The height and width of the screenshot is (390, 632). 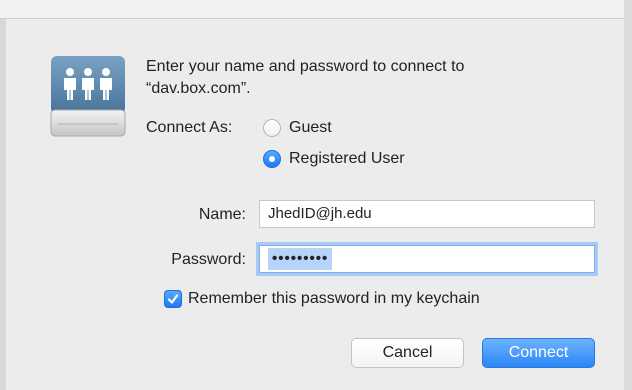 I want to click on cancel-button: Cancel, so click(x=407, y=353).